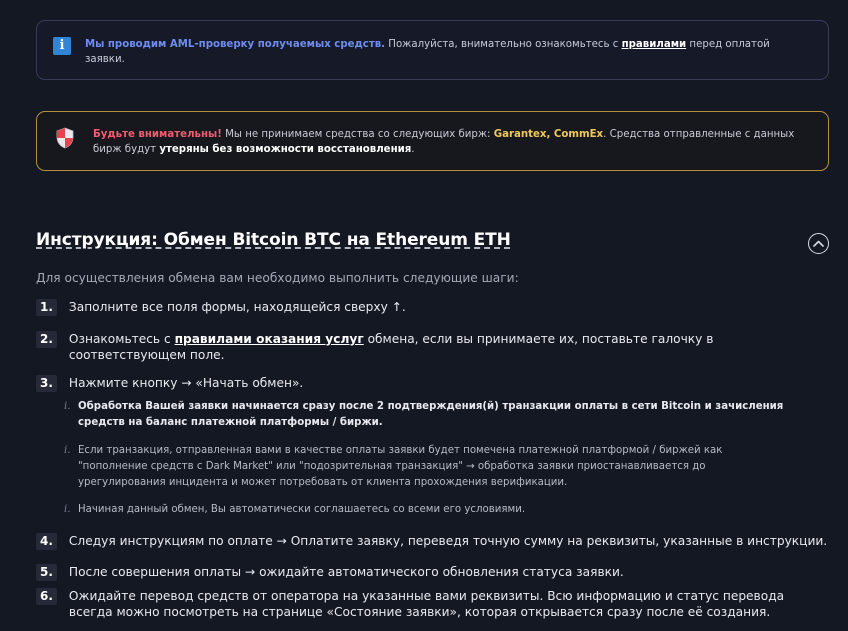 This screenshot has height=631, width=848. I want to click on step-number: 4., so click(46, 541).